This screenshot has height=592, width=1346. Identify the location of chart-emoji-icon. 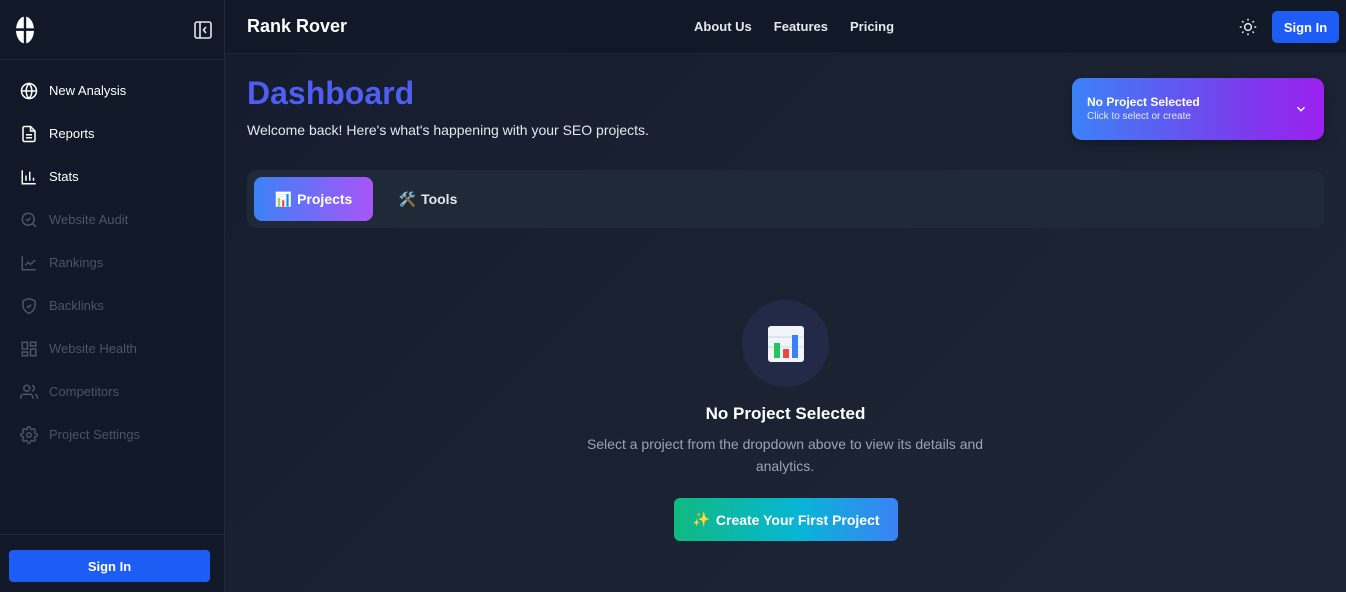
(785, 343).